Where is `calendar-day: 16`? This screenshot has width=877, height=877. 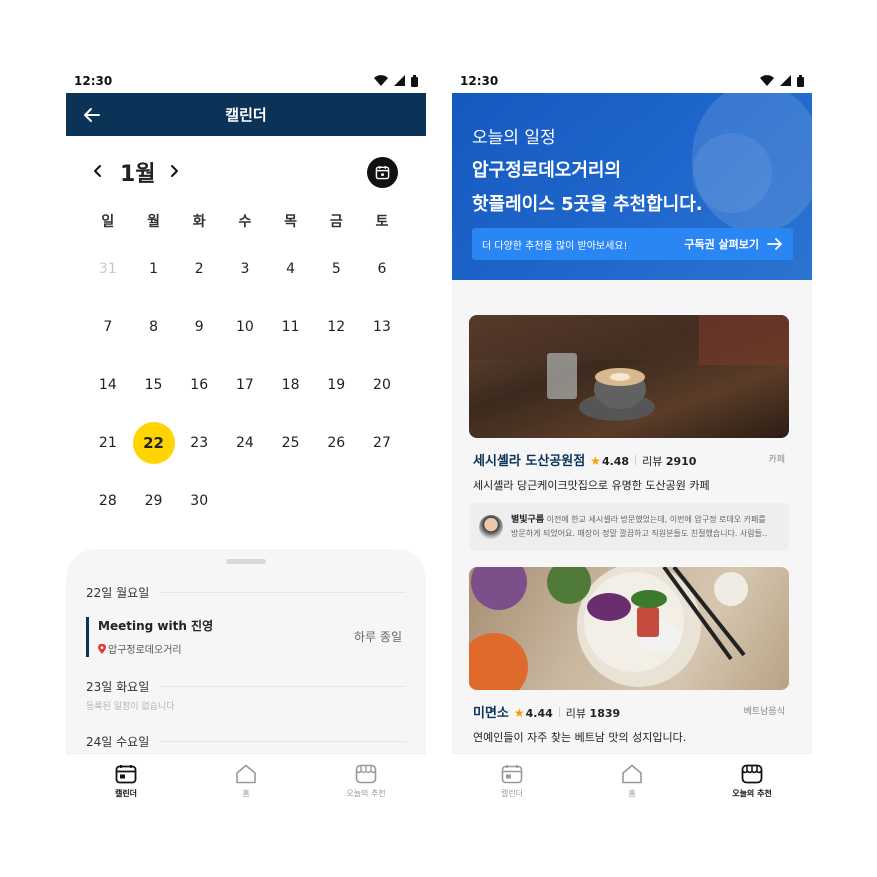
calendar-day: 16 is located at coordinates (199, 385).